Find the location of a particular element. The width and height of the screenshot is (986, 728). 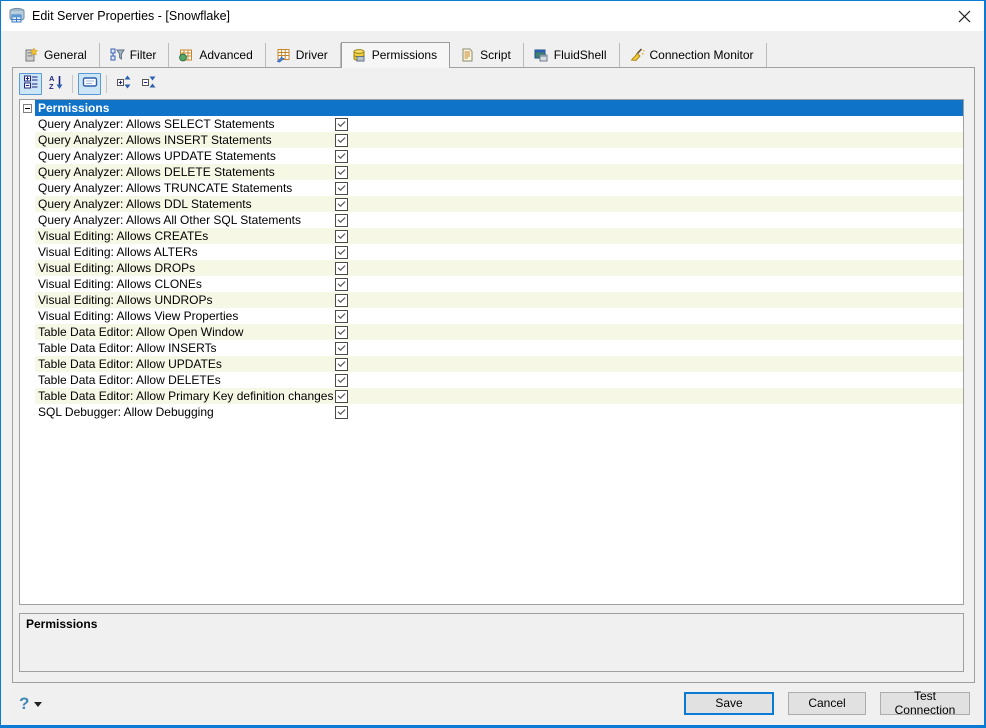

property-grid-toolbar: A Z is located at coordinates (89, 84).